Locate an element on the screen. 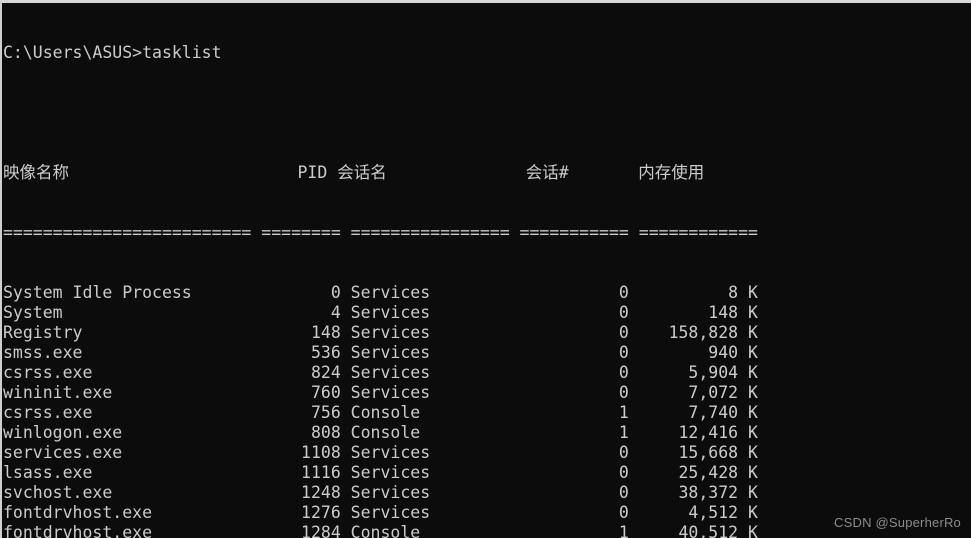 The image size is (971, 538). csdn-watermark: CSDN @SuperherRo is located at coordinates (897, 522).